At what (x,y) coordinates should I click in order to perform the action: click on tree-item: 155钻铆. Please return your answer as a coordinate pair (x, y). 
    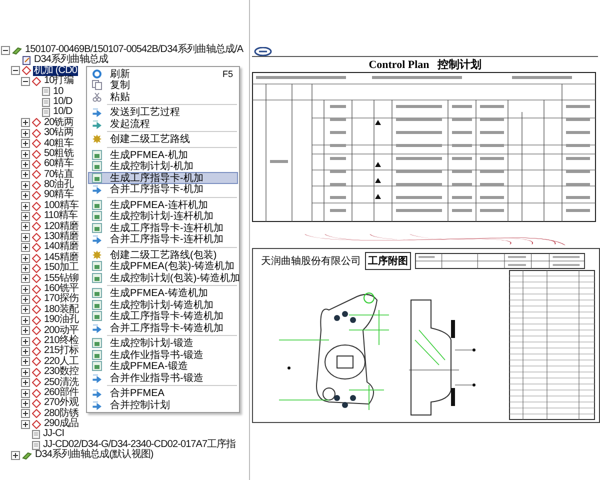
    Looking at the image, I should click on (61, 279).